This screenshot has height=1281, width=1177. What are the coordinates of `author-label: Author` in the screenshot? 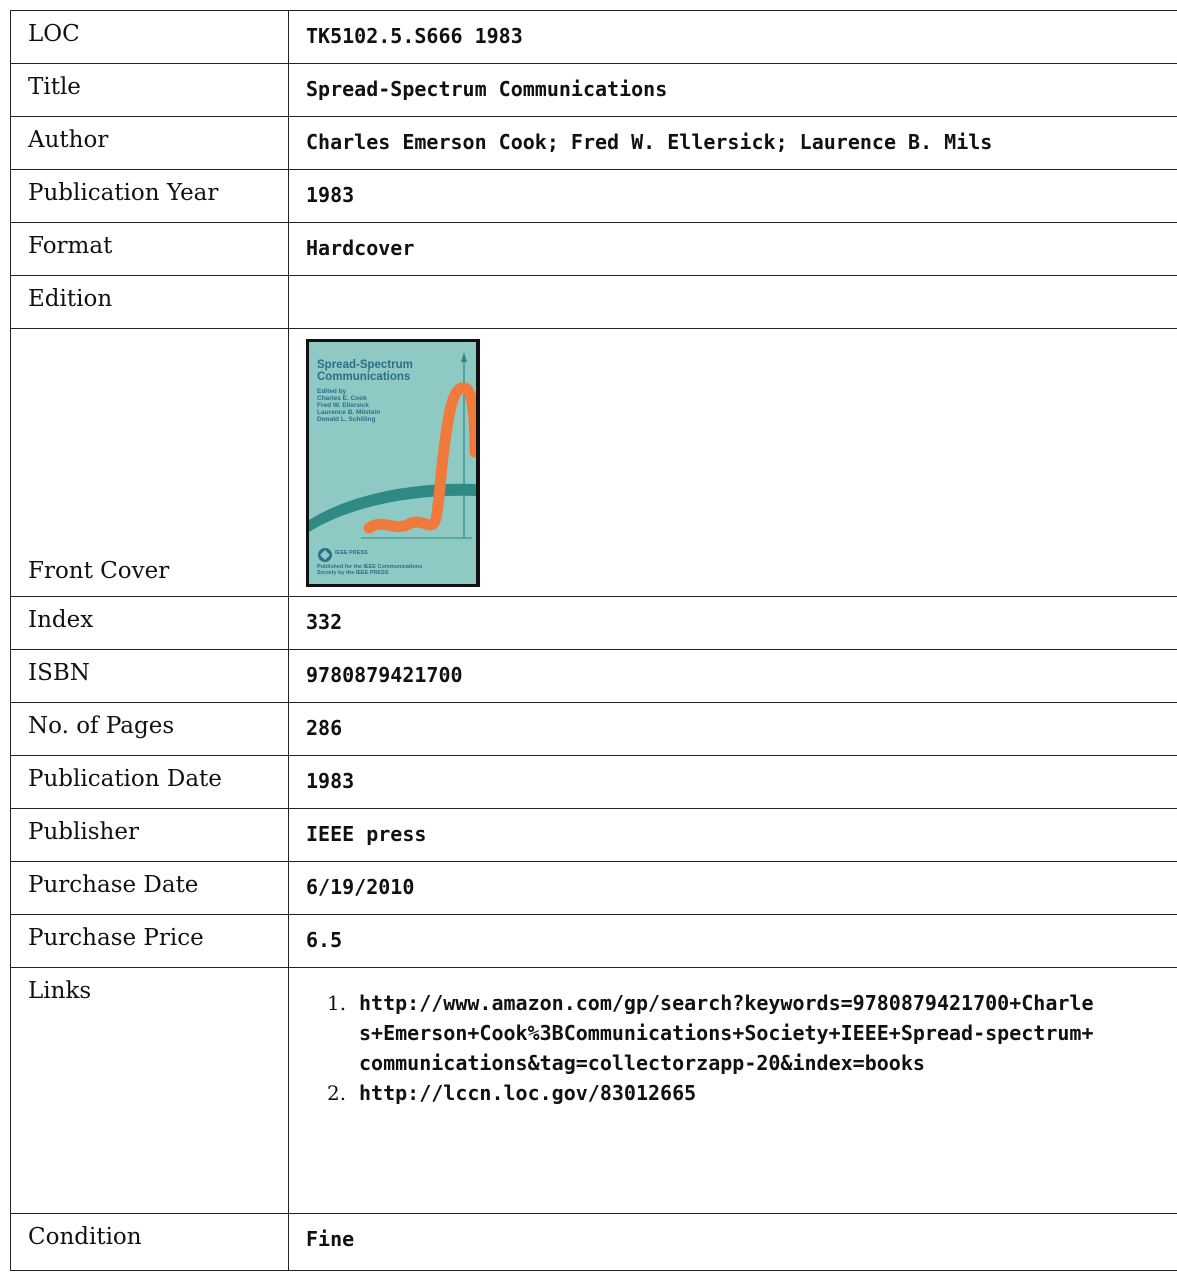 It's located at (149, 143).